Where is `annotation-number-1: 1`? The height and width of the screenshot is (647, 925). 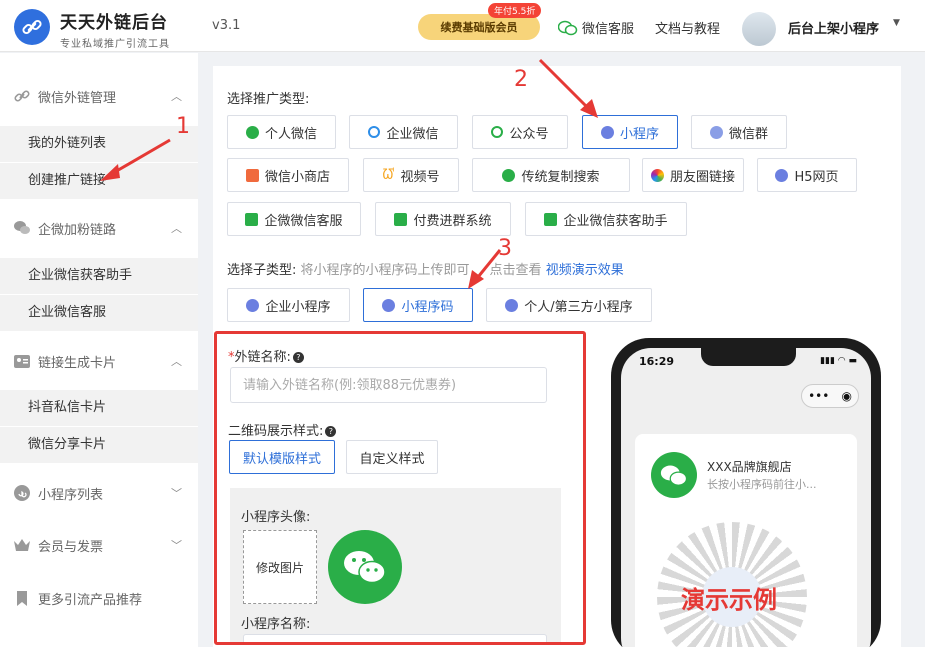
annotation-number-1: 1 is located at coordinates (183, 126).